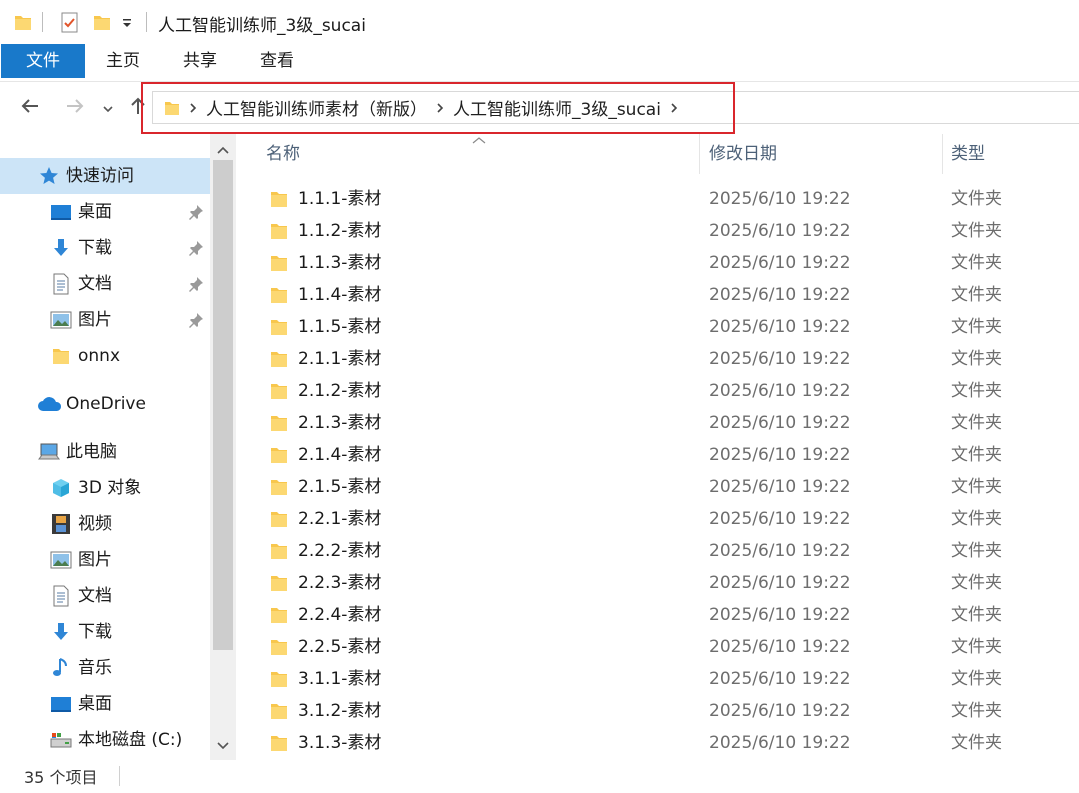 The width and height of the screenshot is (1079, 793). I want to click on table-row: 3.1.2-素材 2025/6/10 19:22 文件夹, so click(657, 711).